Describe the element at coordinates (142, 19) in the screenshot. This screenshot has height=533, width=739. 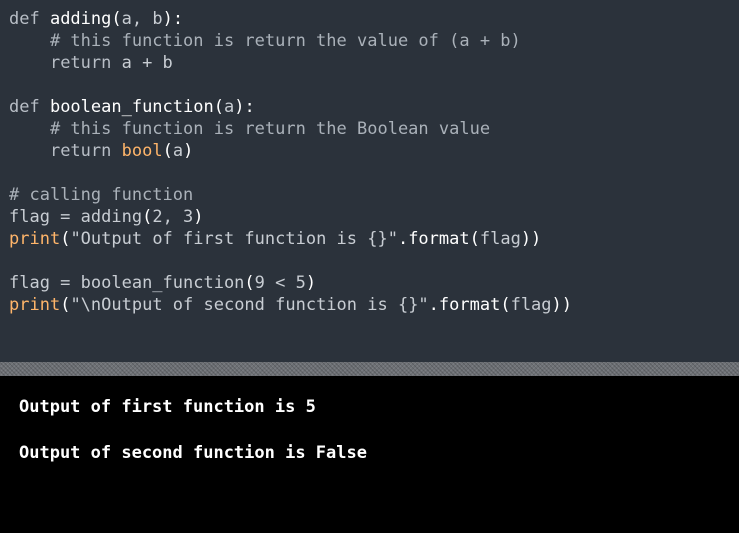
I see `parameters: a, b` at that location.